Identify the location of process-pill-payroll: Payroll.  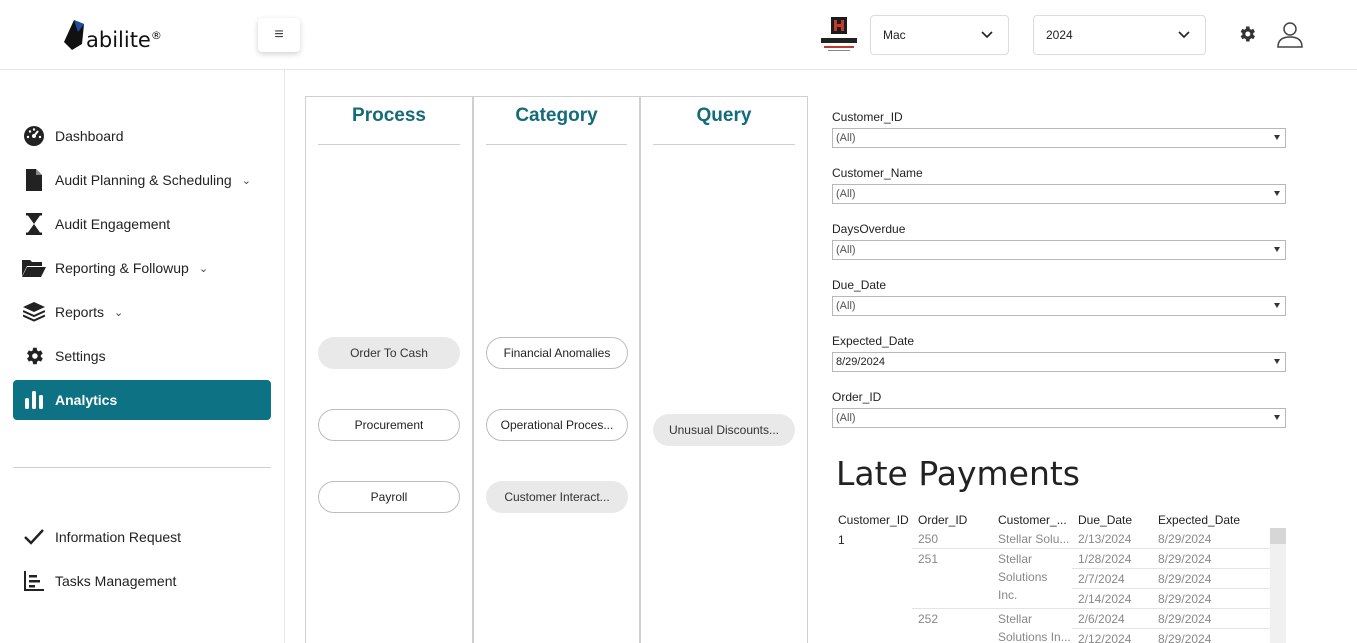
(389, 497).